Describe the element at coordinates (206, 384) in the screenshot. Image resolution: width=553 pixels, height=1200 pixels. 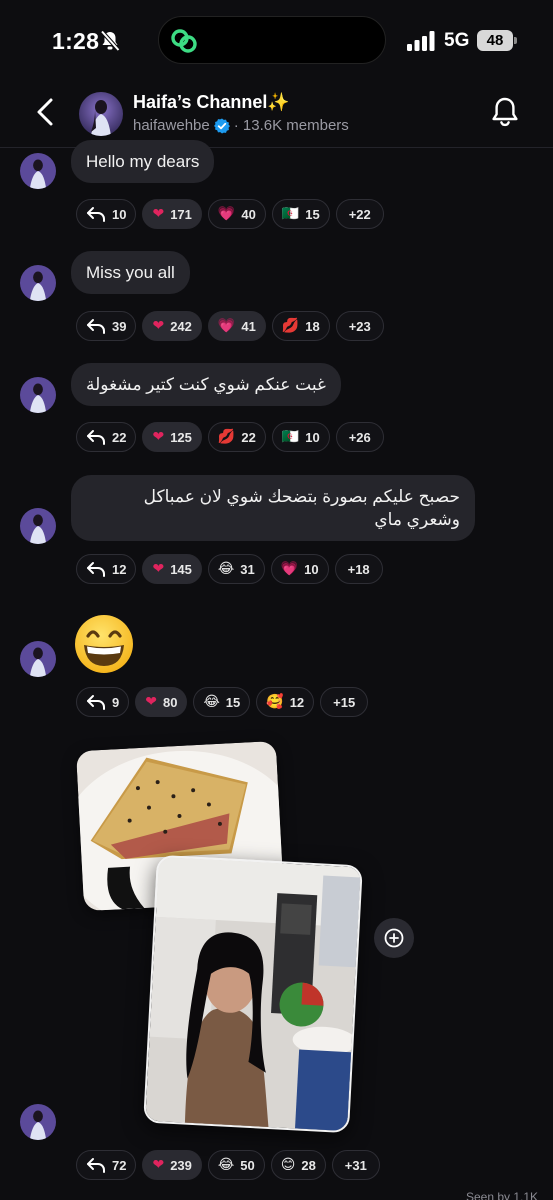
I see `message-bubble: غبت عنكم شوي كنت كتير مشغولة` at that location.